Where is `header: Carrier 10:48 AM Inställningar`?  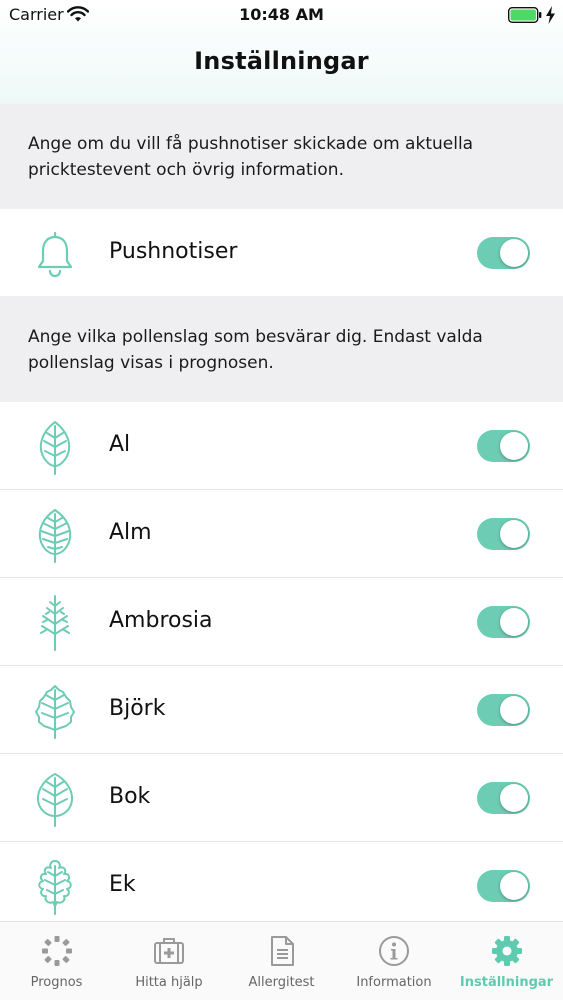 header: Carrier 10:48 AM Inställningar is located at coordinates (281, 52).